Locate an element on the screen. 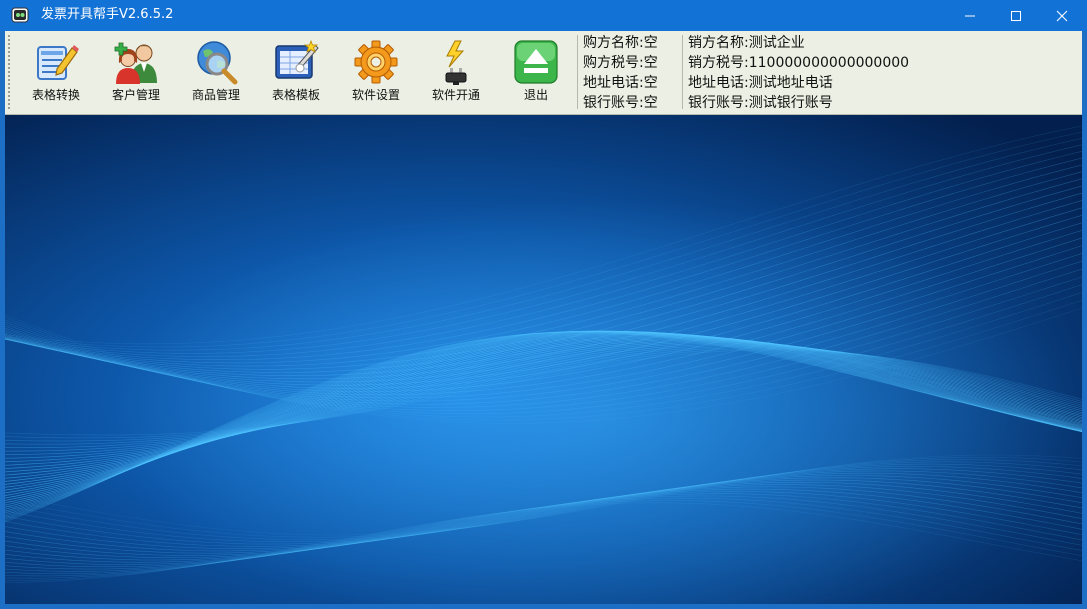  table-convert-button: 表格转换 is located at coordinates (56, 73).